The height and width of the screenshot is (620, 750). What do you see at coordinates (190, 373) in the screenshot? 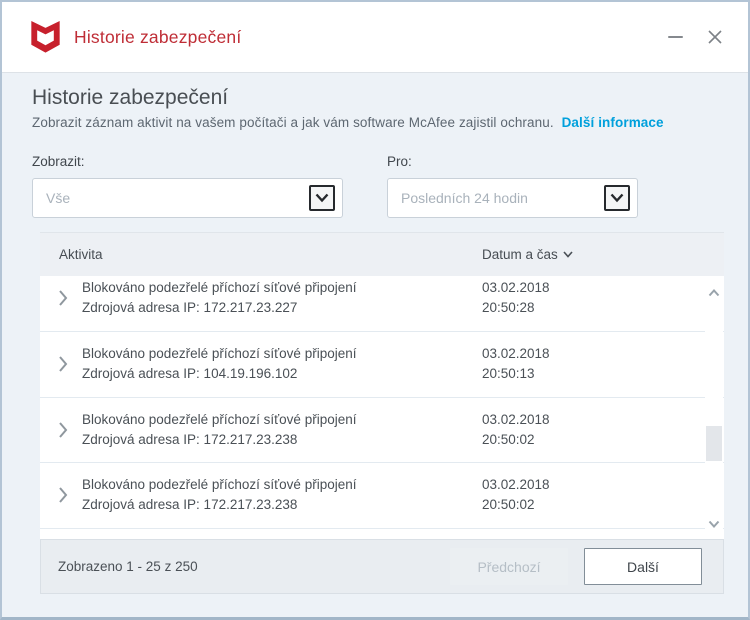
I see `activity-detail: Zdrojová adresa IP: 104.19.196.102` at bounding box center [190, 373].